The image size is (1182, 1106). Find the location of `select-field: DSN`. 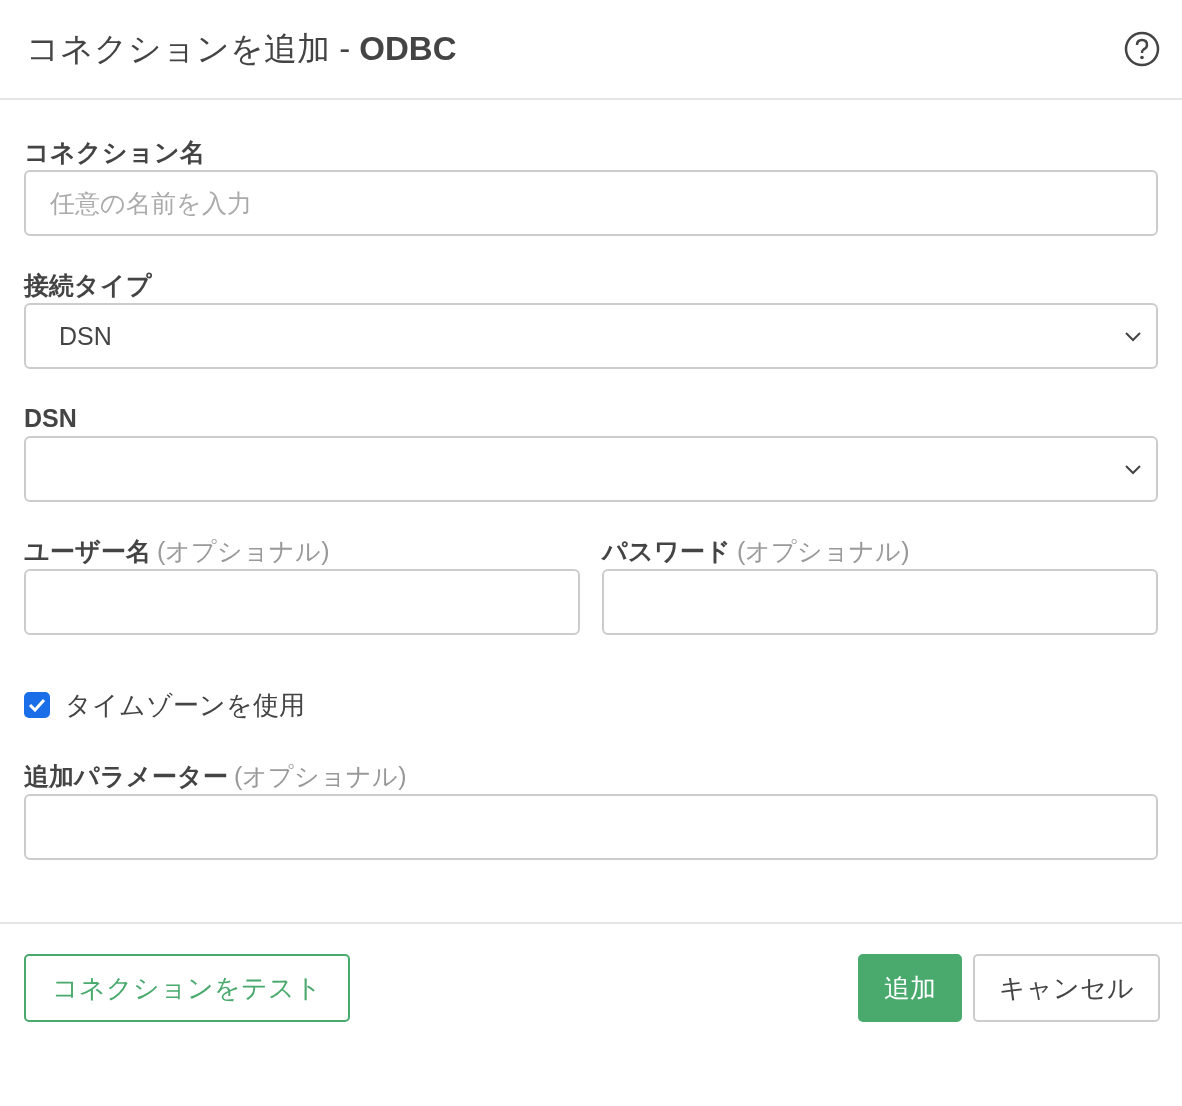

select-field: DSN is located at coordinates (591, 336).